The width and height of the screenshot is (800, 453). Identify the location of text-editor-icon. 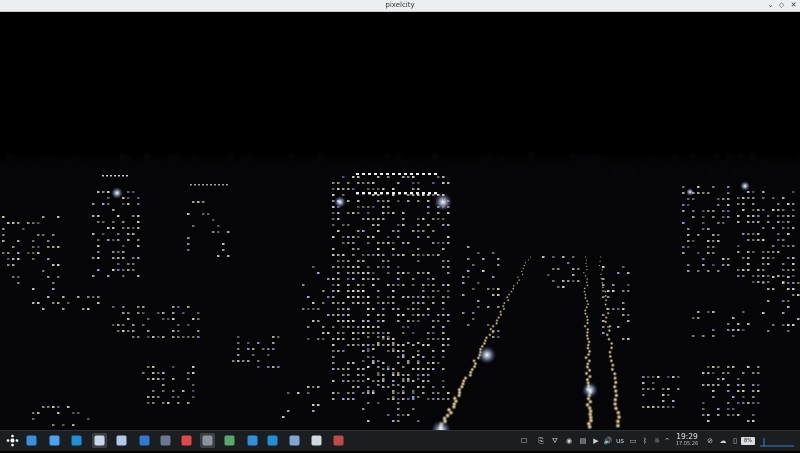
(338, 440).